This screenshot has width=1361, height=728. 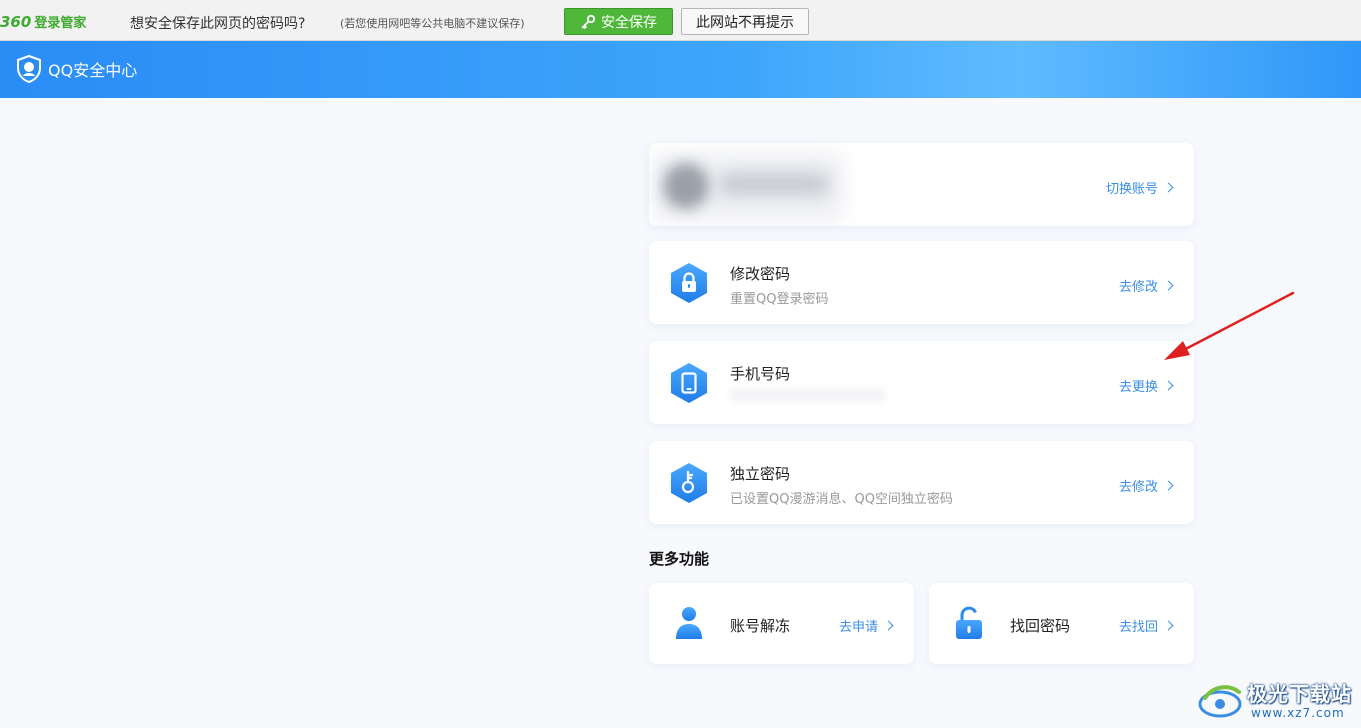 I want to click on phone-number-card: 手机号码 去更换, so click(x=921, y=382).